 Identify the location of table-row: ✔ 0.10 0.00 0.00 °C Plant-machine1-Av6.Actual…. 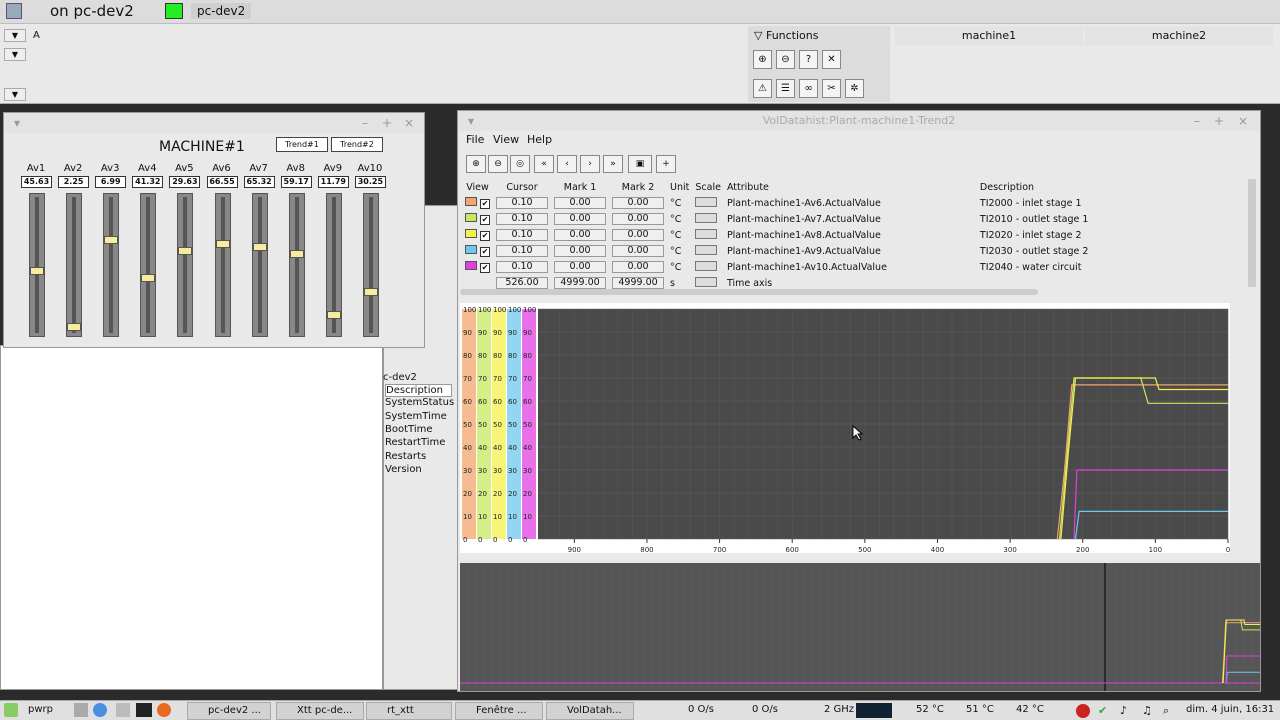
(776, 203).